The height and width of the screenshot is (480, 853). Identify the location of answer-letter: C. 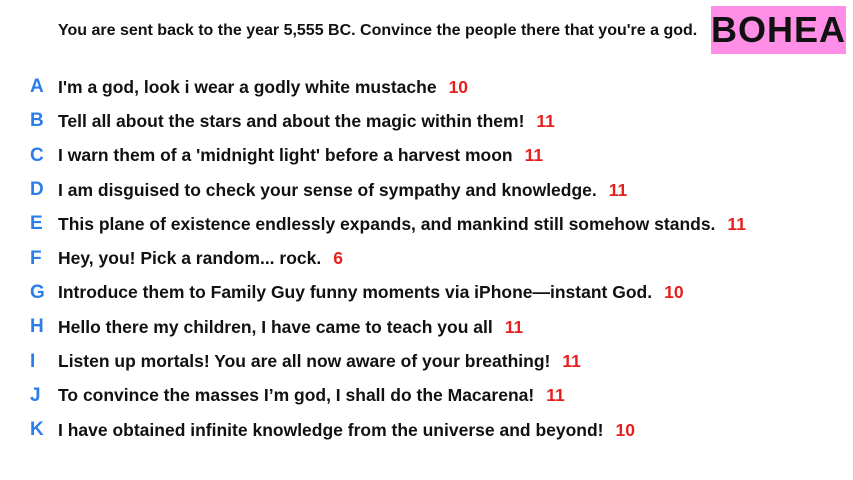
(37, 155).